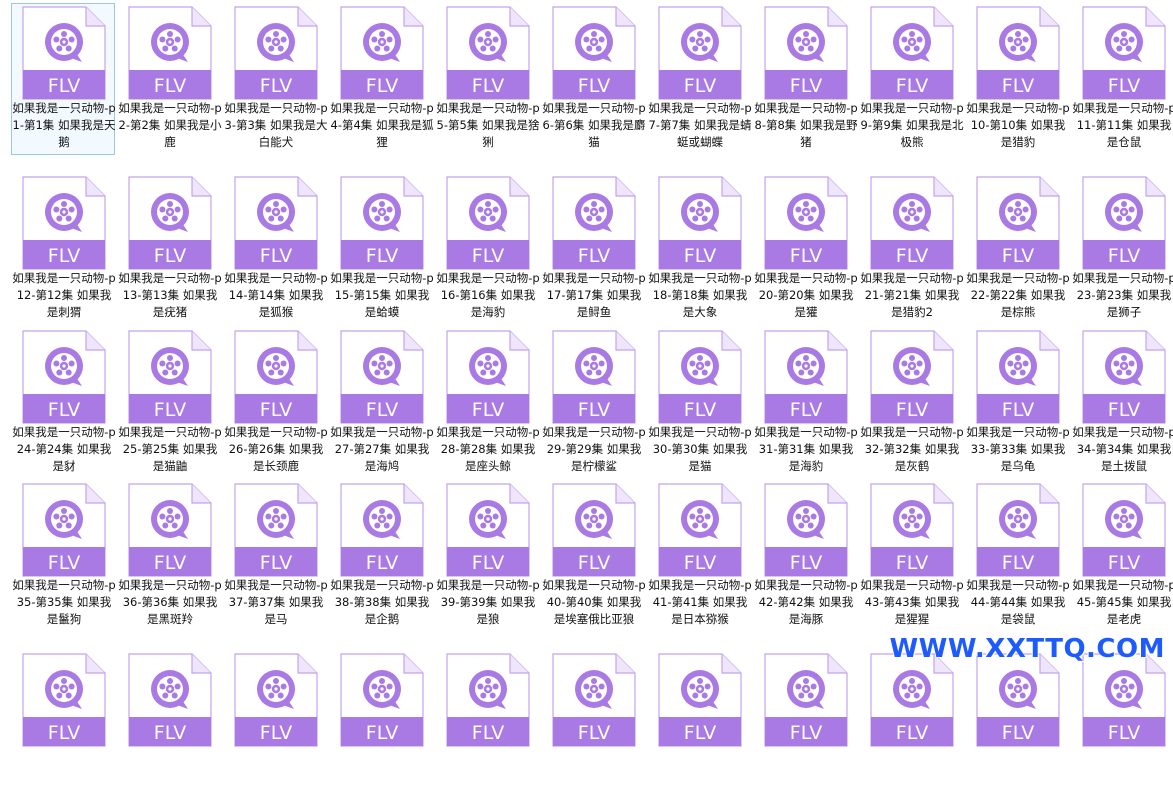 Image resolution: width=1173 pixels, height=802 pixels. I want to click on file-item: FLV 如果我是一只动物-p9-第9集 如果我是北极熊, so click(911, 79).